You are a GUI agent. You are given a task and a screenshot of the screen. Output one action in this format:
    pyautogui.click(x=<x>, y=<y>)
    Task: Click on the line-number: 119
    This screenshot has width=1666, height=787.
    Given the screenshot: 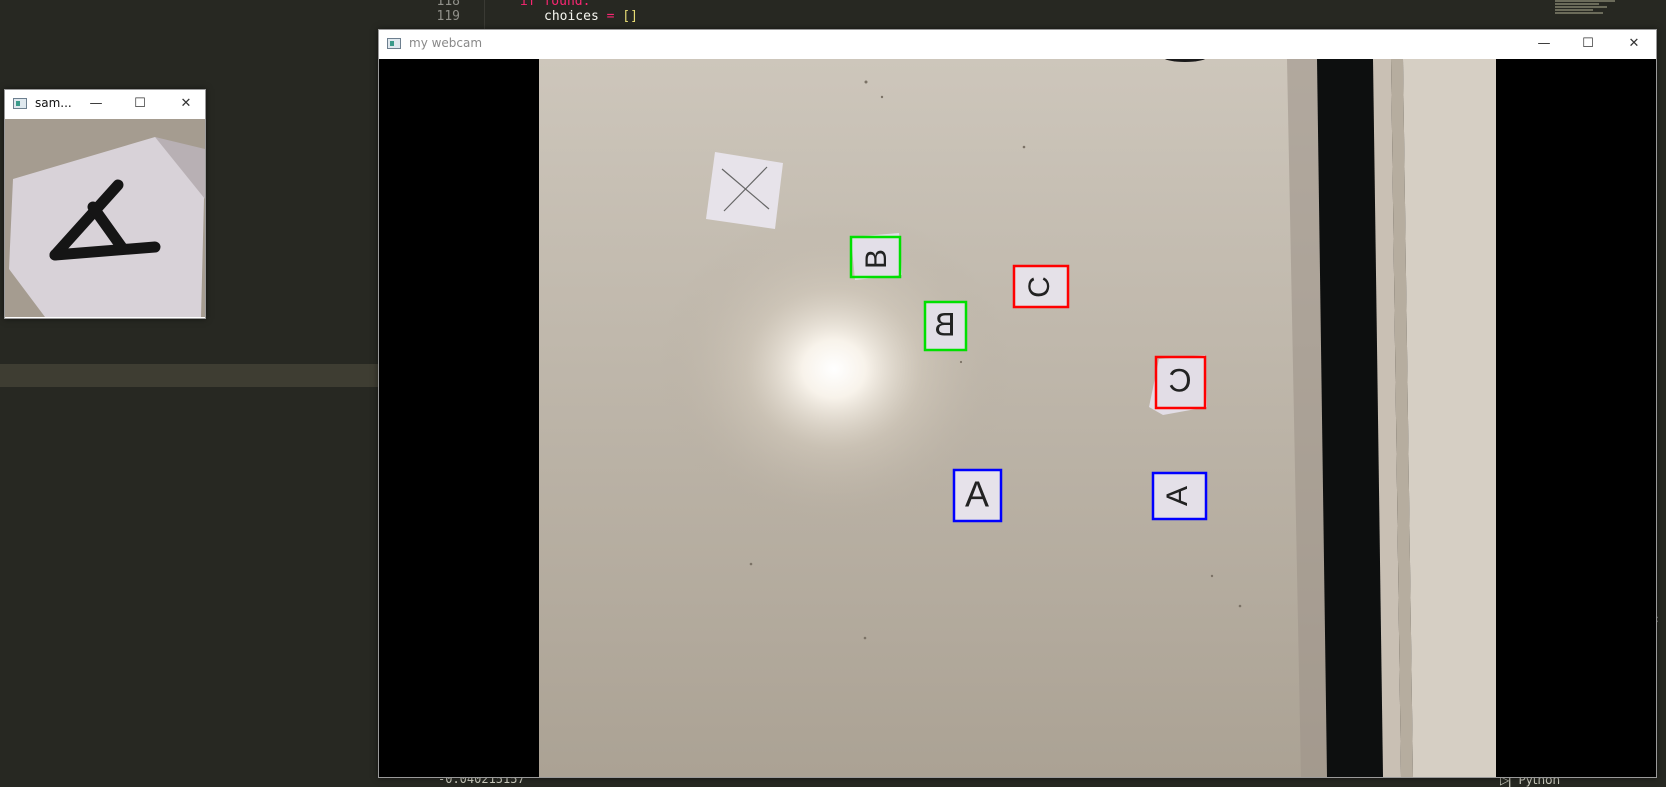 What is the action you would take?
    pyautogui.click(x=448, y=16)
    